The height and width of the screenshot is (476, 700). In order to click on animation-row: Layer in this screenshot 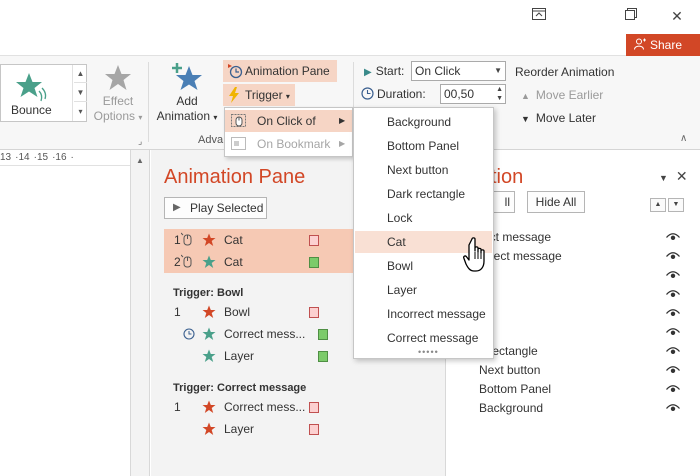, I will do `click(304, 429)`.